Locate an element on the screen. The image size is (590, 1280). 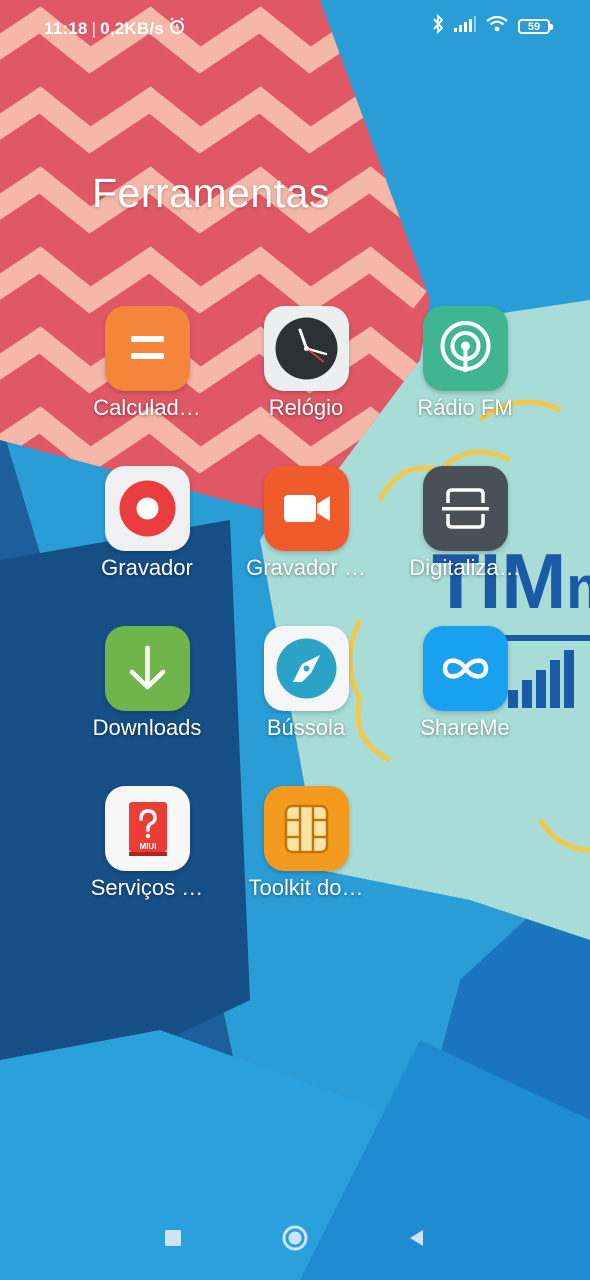
compass-icon is located at coordinates (306, 668).